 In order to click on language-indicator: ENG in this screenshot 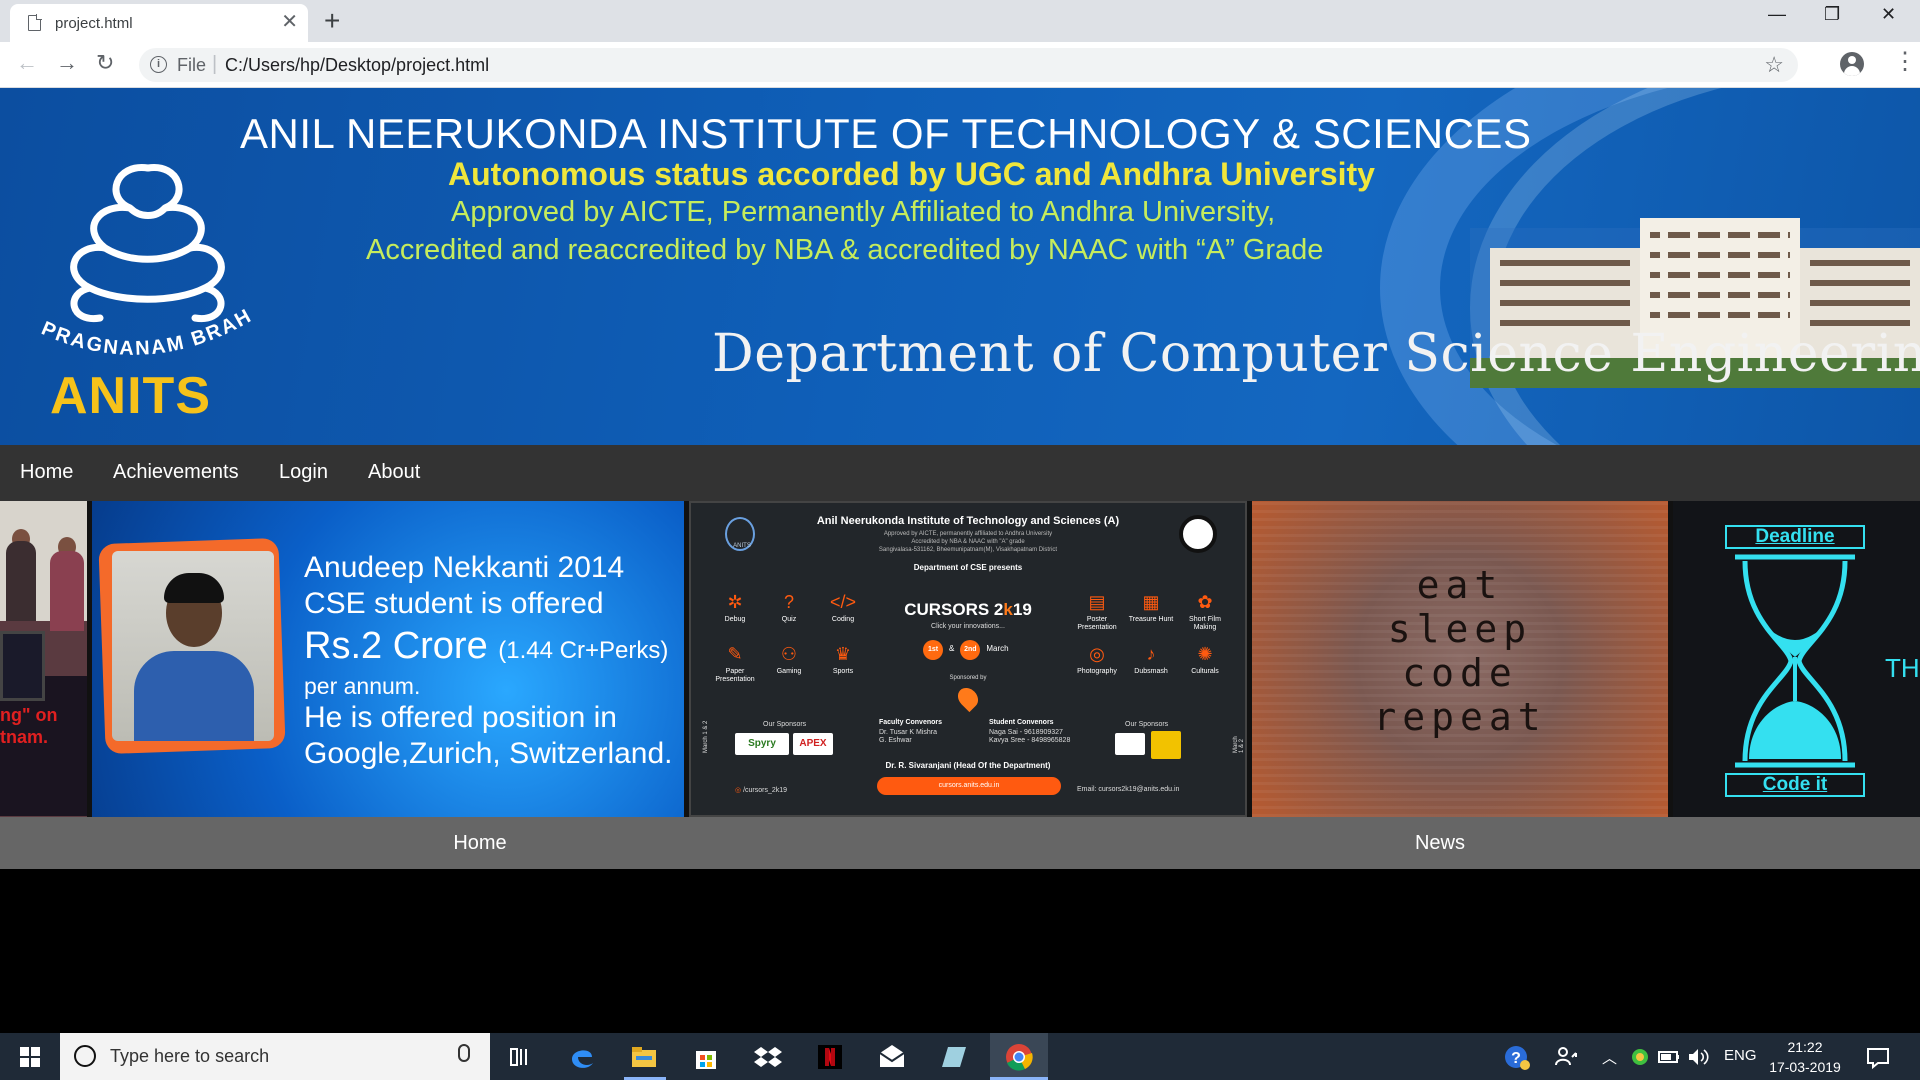, I will do `click(1740, 1055)`.